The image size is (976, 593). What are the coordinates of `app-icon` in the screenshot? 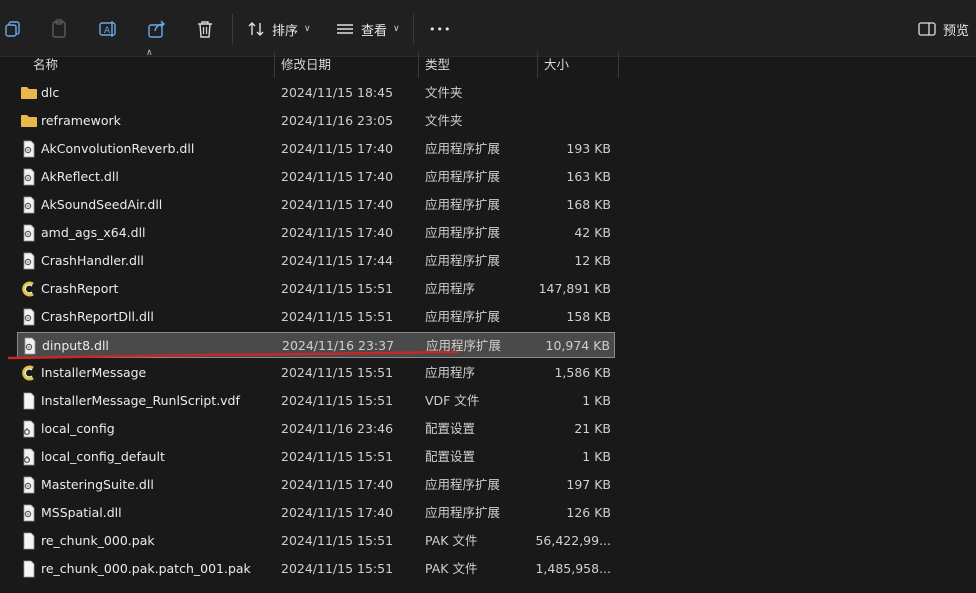 It's located at (29, 373).